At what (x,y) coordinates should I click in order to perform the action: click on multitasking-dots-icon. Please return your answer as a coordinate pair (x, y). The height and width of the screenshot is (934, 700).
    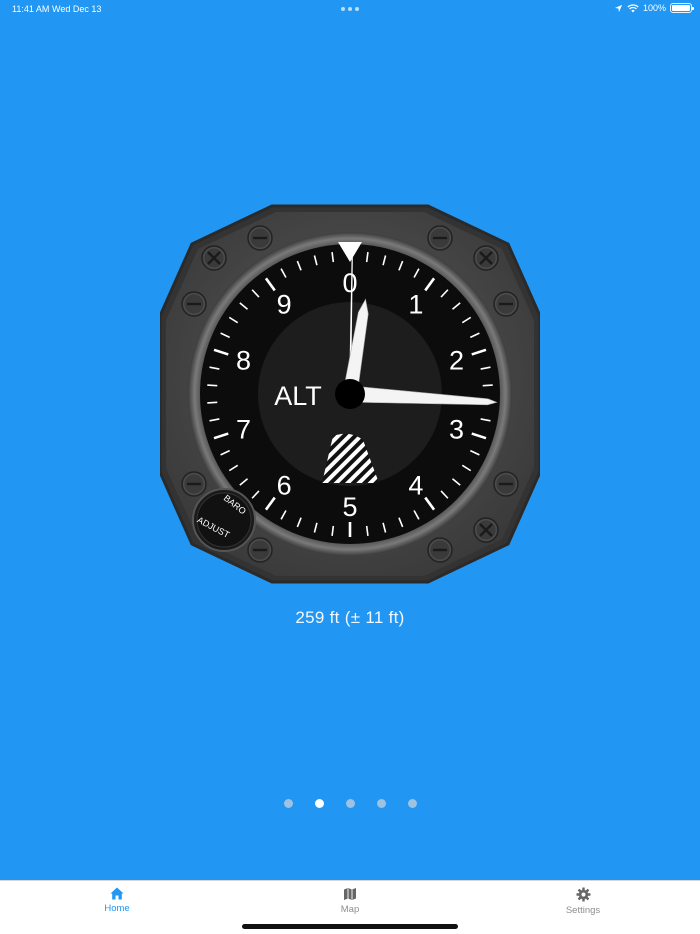
    Looking at the image, I should click on (350, 9).